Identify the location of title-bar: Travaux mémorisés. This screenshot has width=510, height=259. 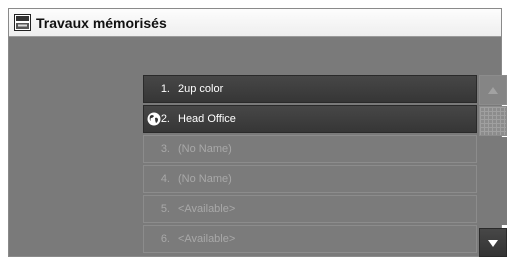
(255, 23).